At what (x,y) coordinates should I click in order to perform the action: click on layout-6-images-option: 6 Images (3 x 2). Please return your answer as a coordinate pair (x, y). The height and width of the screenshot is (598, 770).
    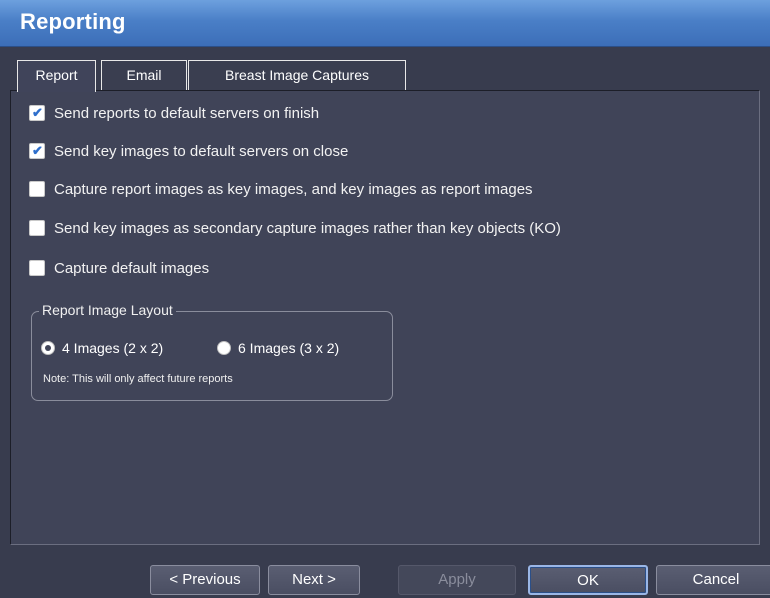
    Looking at the image, I should click on (278, 348).